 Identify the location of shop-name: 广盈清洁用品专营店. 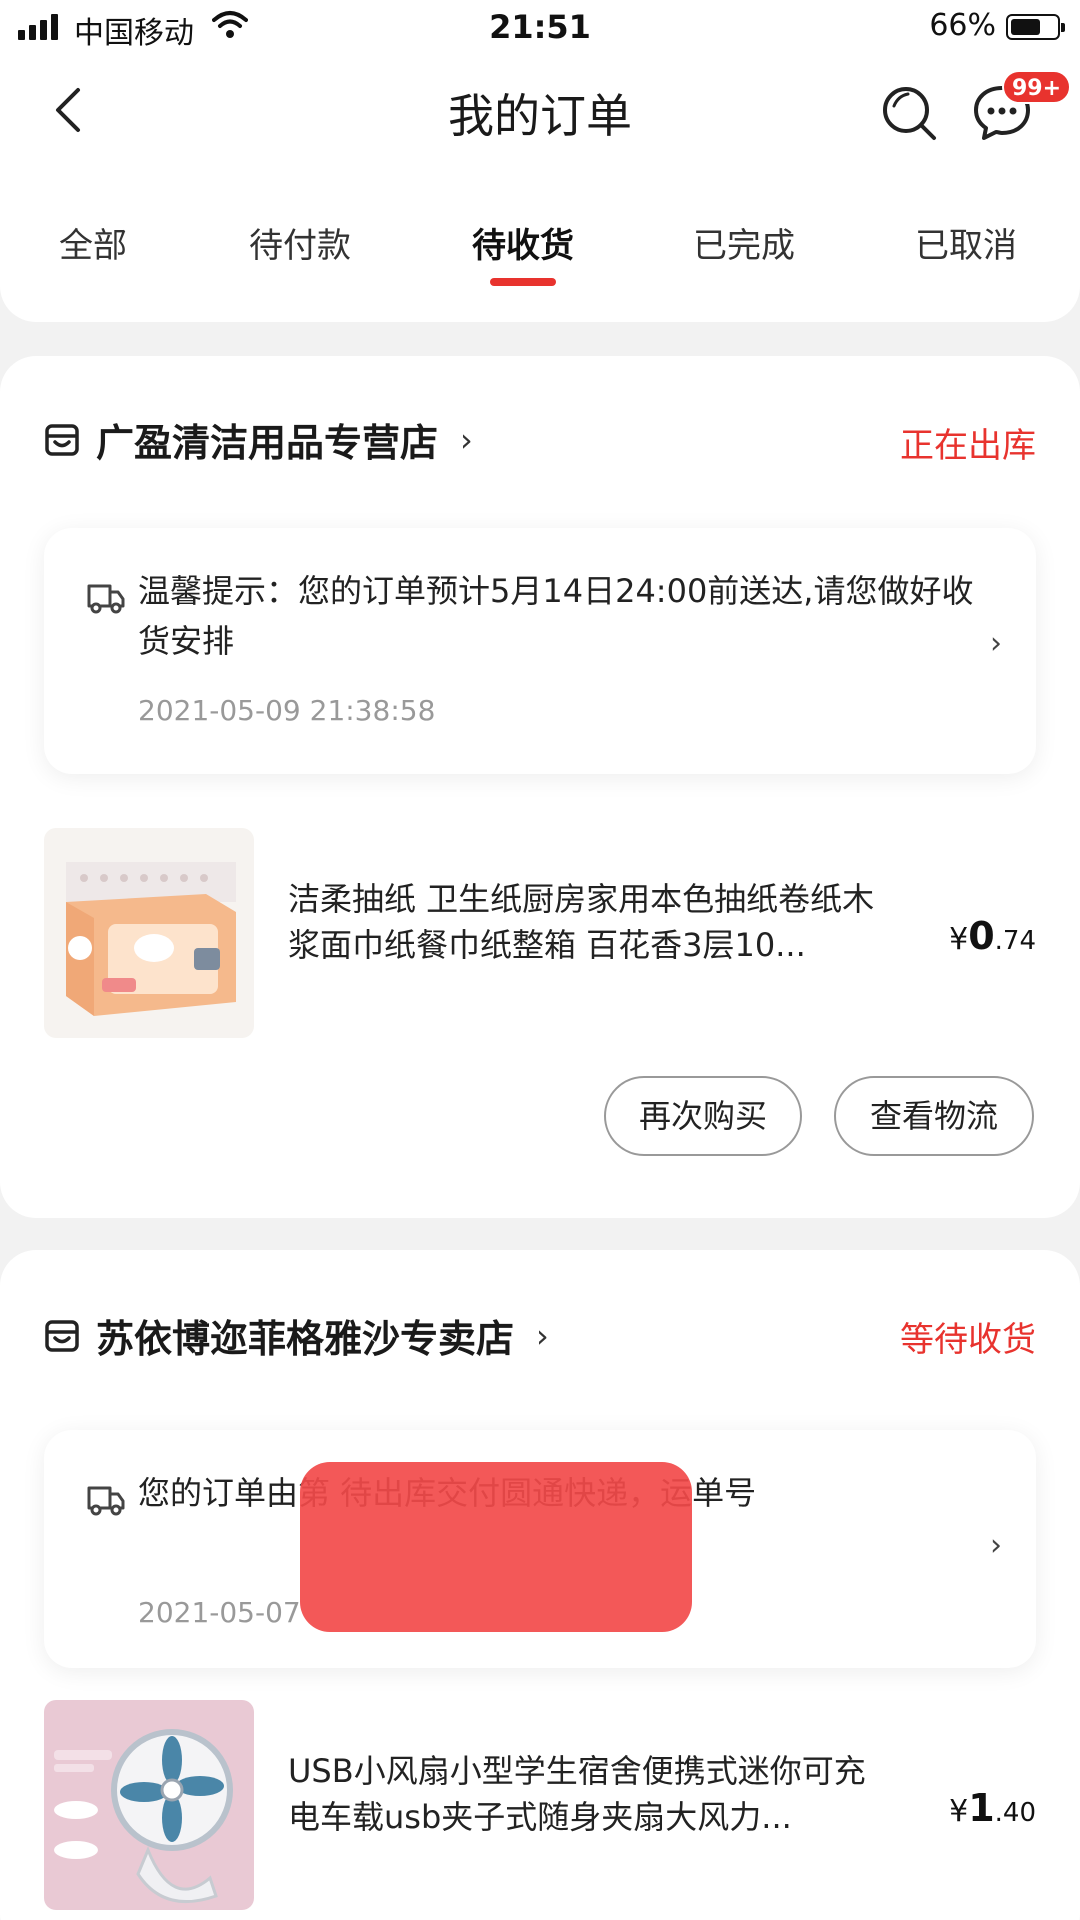
(267, 443).